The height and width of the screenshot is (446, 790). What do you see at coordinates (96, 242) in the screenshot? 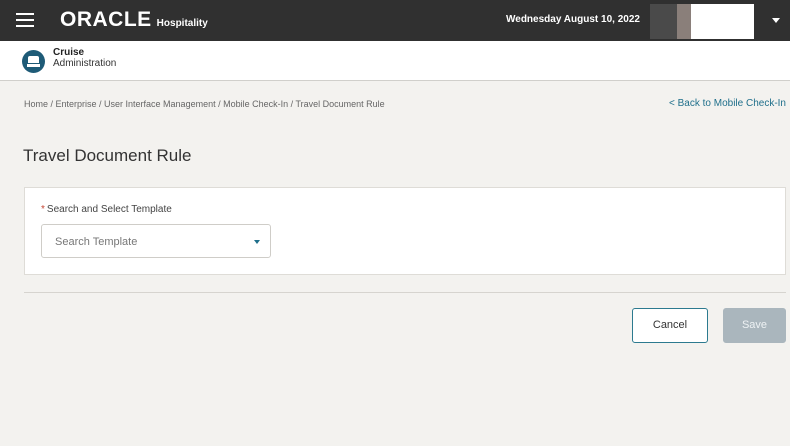
I see `search-template-placeholder: Search Template` at bounding box center [96, 242].